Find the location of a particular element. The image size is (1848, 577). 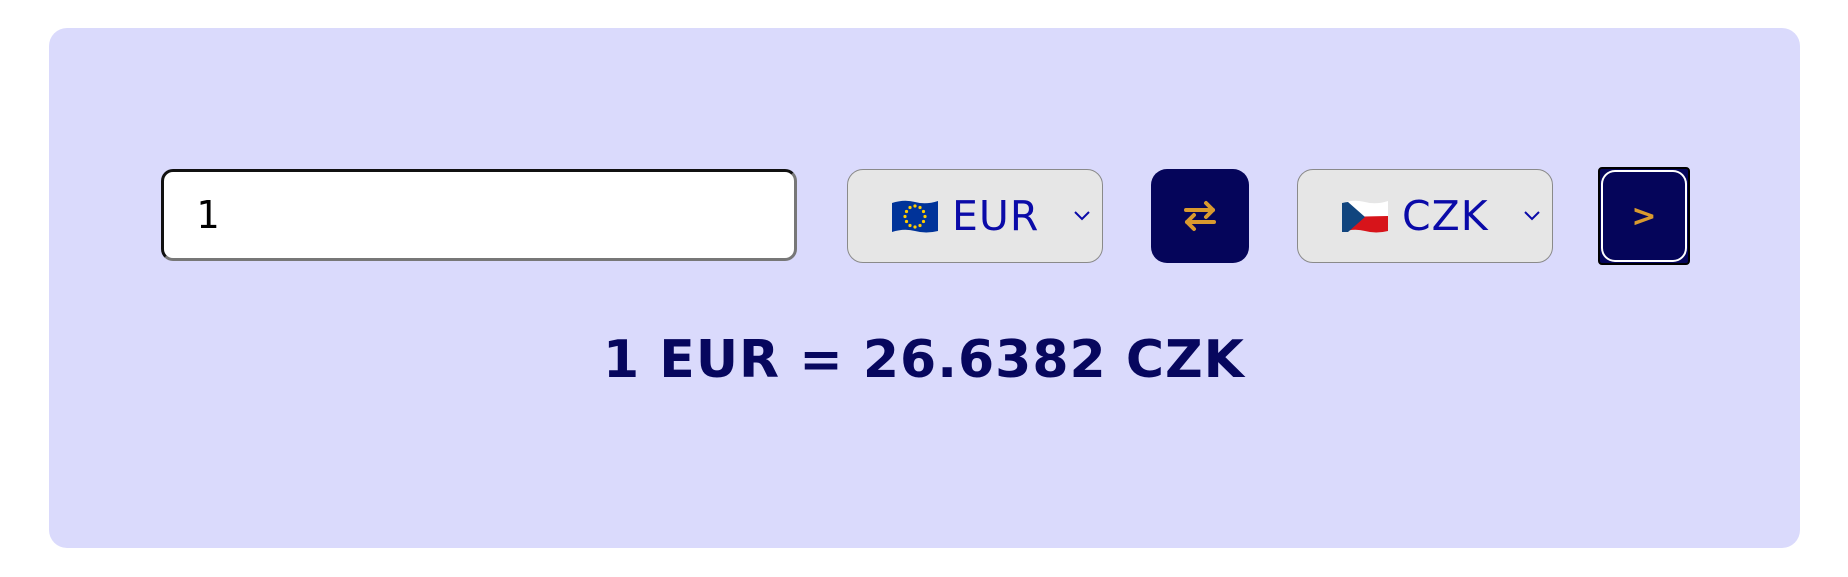

to-currency-select: CZK is located at coordinates (1425, 216).